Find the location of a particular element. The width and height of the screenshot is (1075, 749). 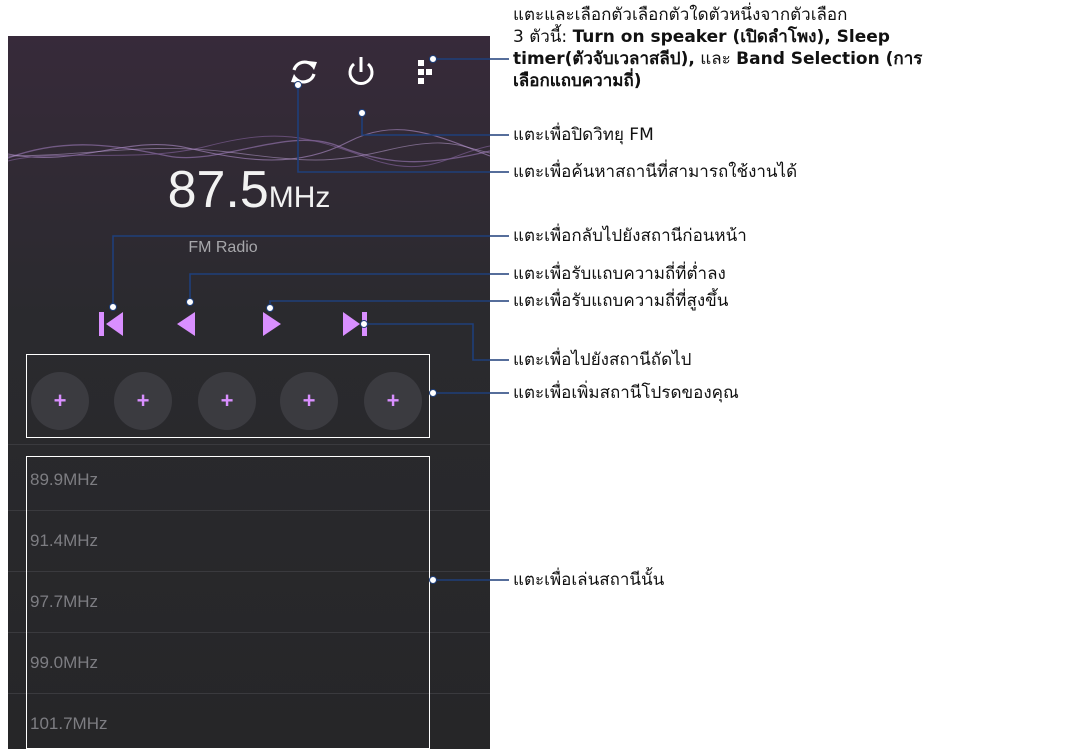

next-station-button is located at coordinates (355, 324).